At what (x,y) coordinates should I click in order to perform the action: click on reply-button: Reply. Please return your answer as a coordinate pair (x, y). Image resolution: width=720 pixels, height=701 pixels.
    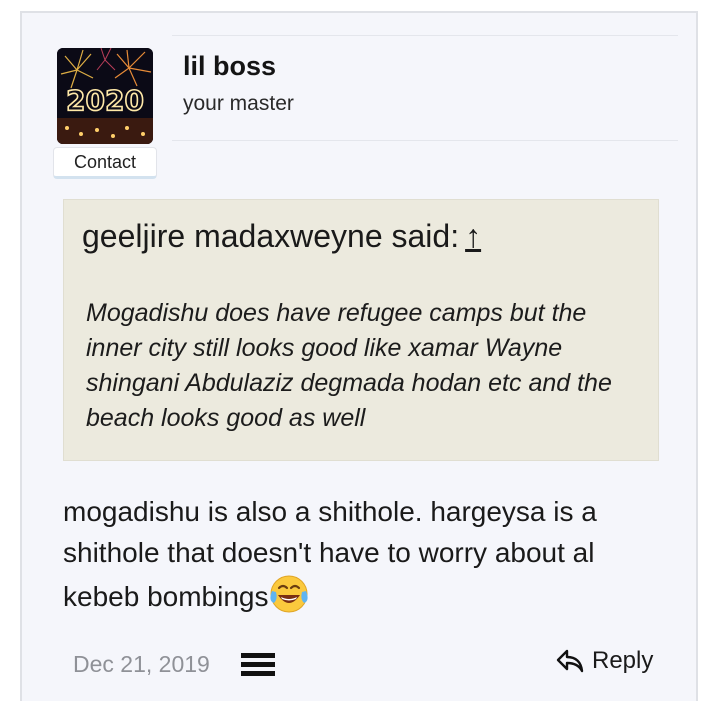
    Looking at the image, I should click on (604, 661).